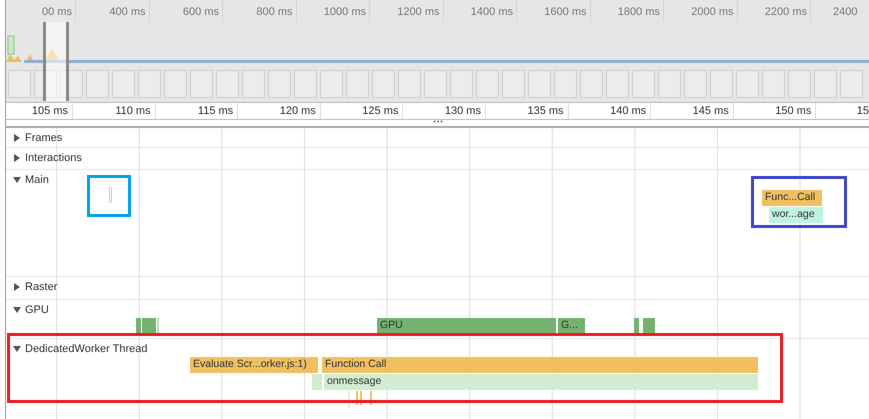 The width and height of the screenshot is (869, 419). I want to click on time-label: 15, so click(862, 111).